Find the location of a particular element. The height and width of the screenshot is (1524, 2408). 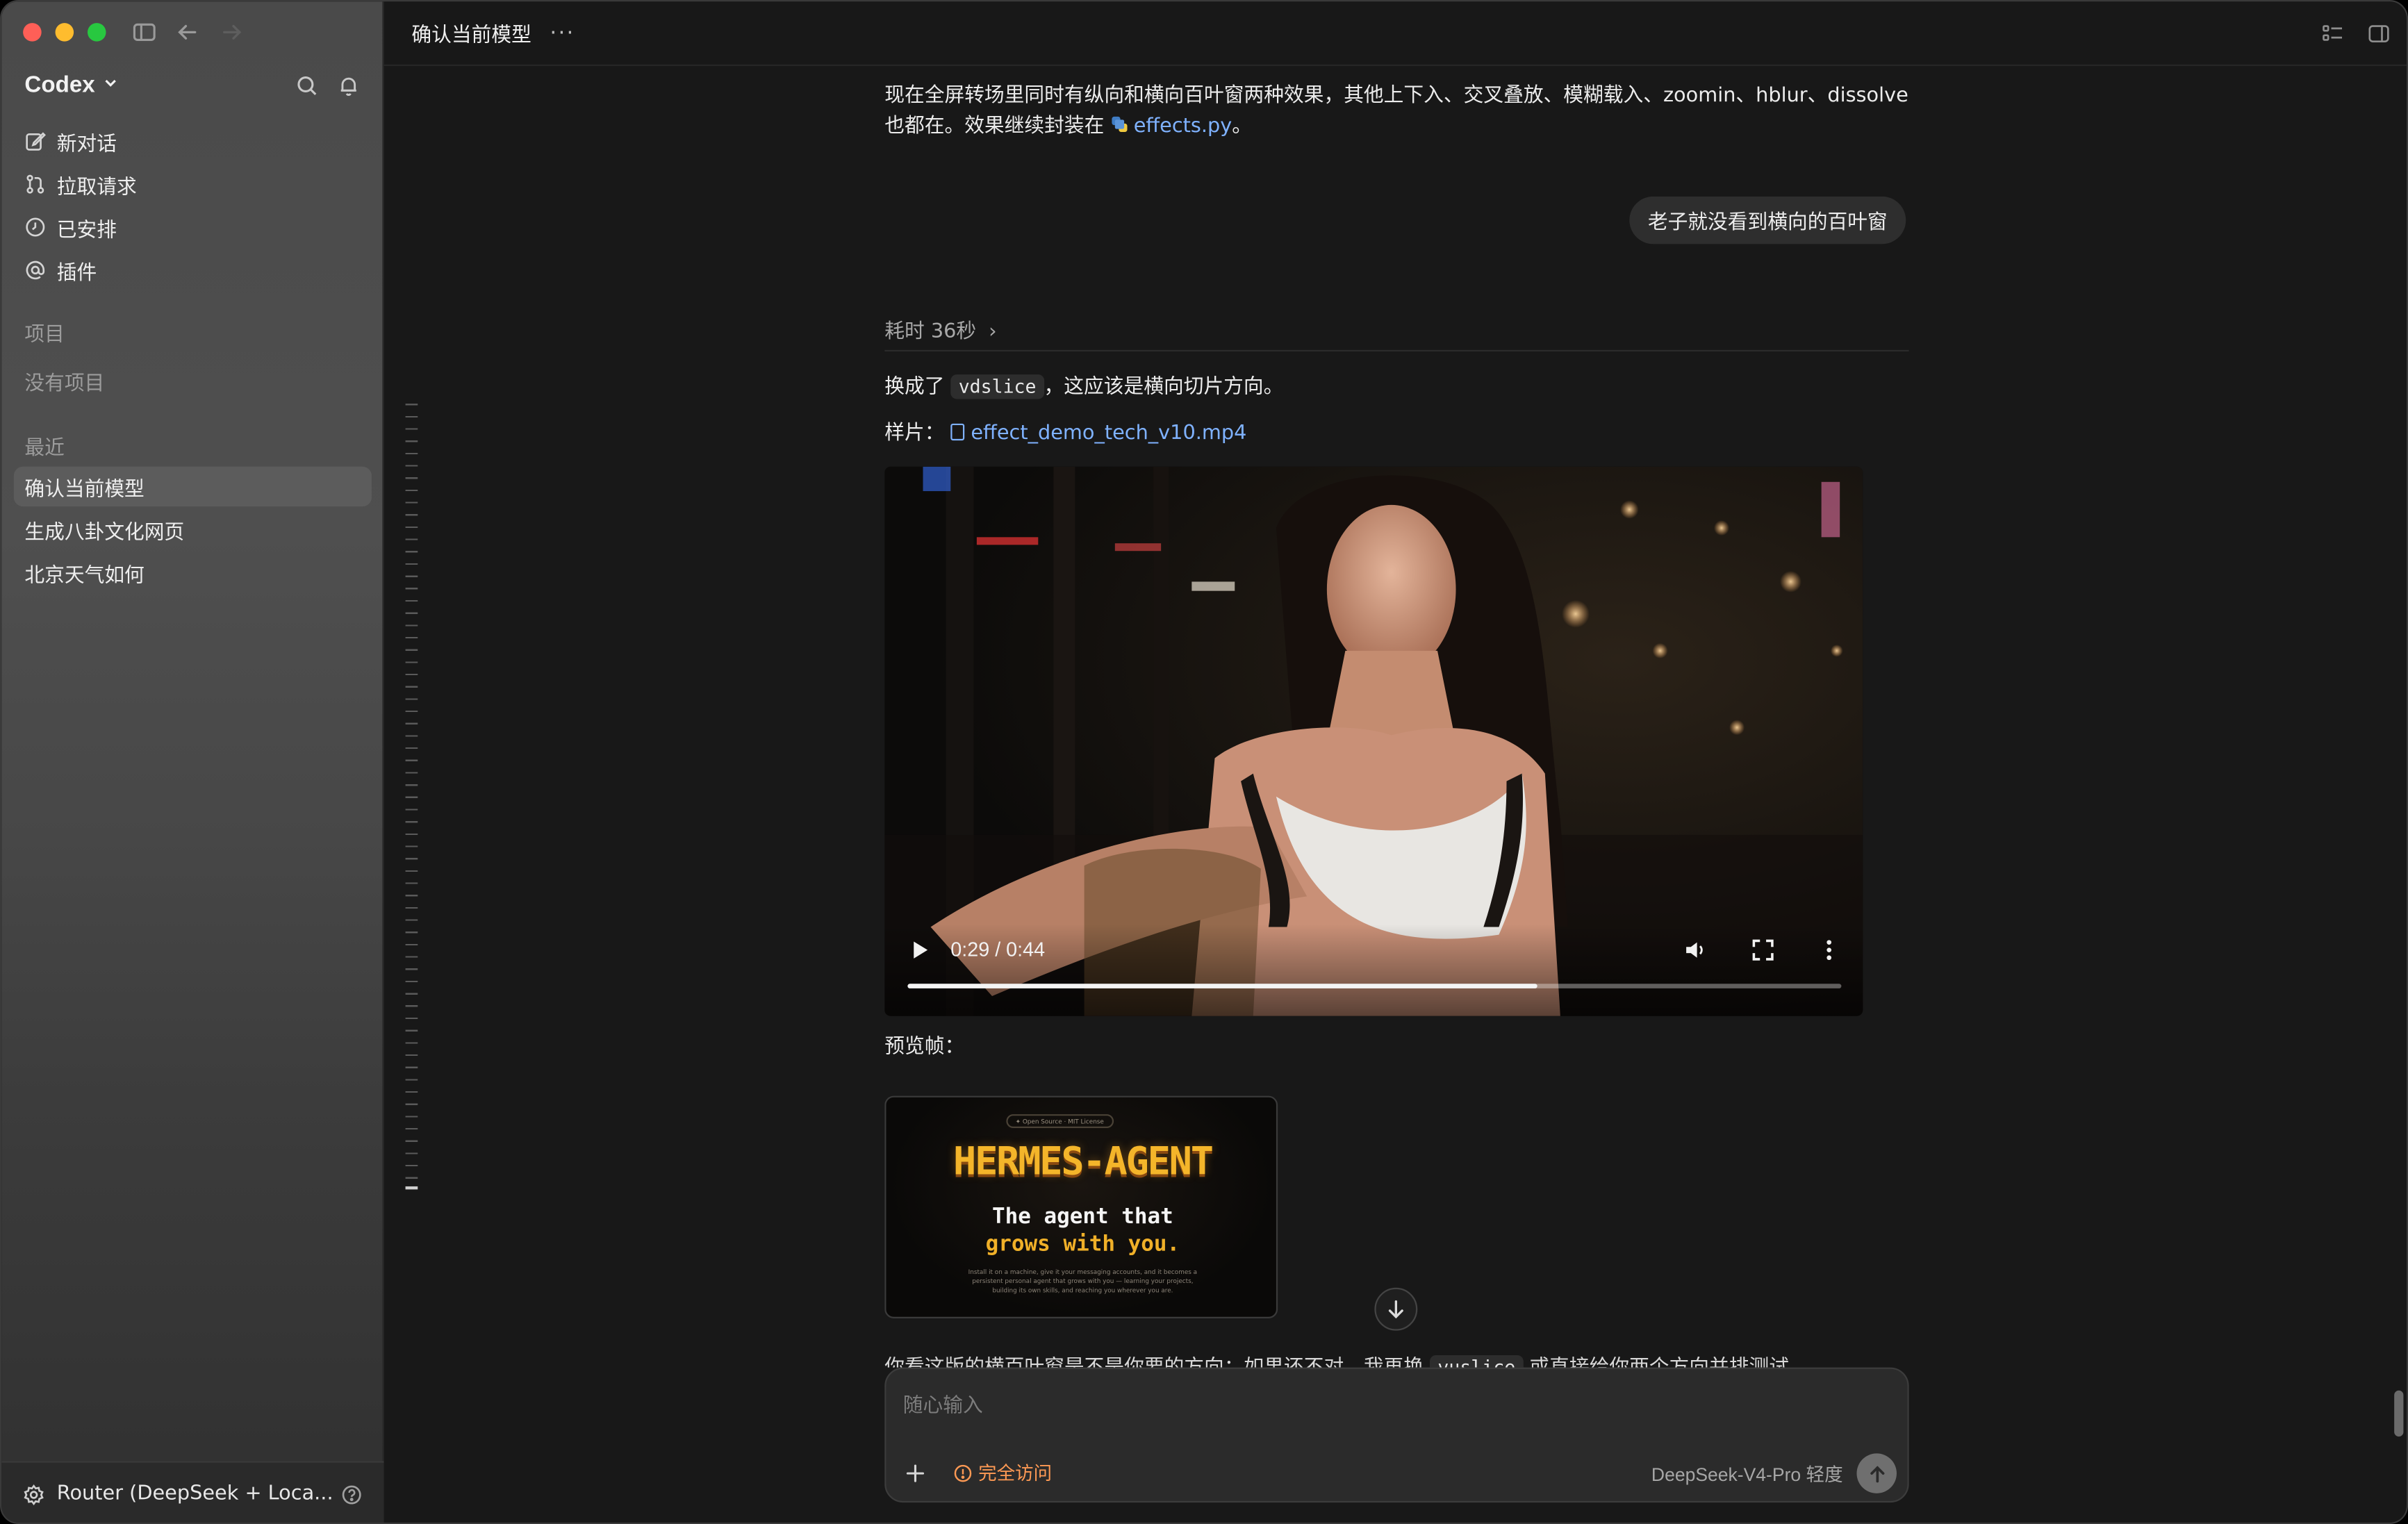

composer-input: 随心输入 is located at coordinates (943, 1403).